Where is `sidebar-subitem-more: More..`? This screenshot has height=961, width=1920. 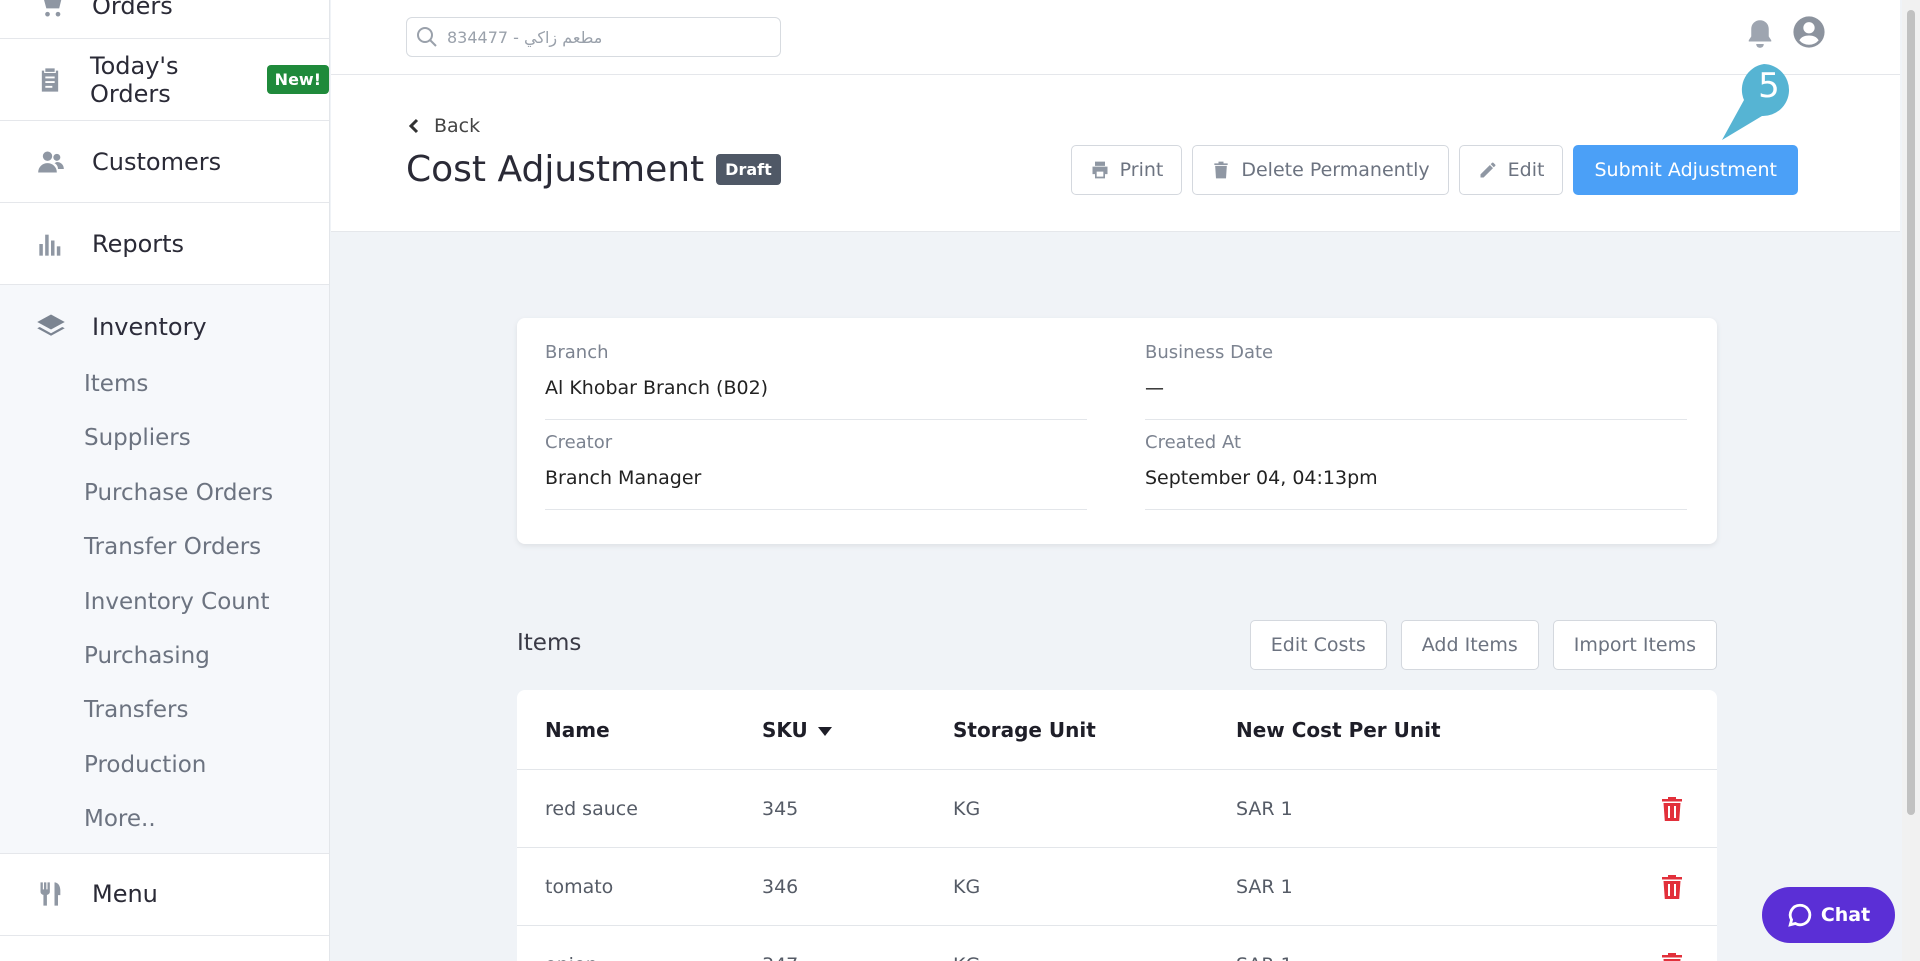 sidebar-subitem-more: More.. is located at coordinates (164, 819).